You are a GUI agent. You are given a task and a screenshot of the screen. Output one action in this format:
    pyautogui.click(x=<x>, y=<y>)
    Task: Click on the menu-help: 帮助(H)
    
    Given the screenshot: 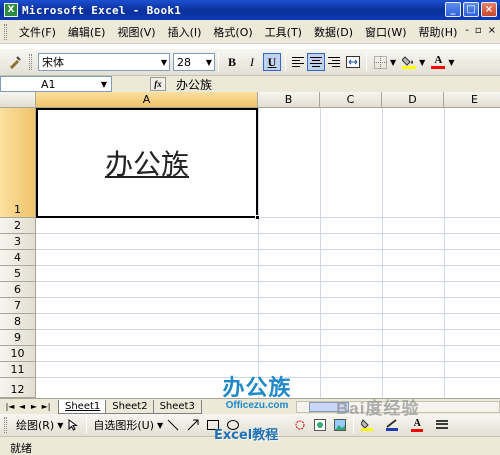 What is the action you would take?
    pyautogui.click(x=438, y=32)
    